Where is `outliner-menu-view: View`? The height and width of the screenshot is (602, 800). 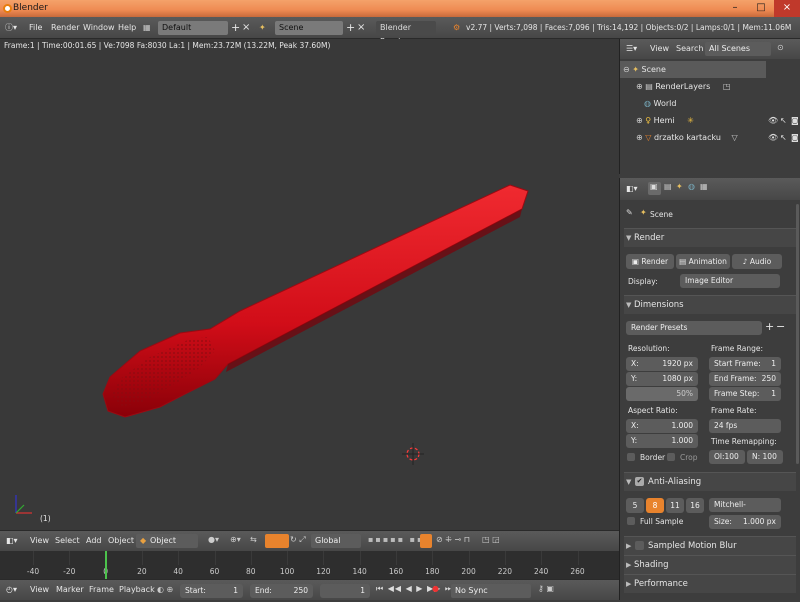 outliner-menu-view: View is located at coordinates (659, 50).